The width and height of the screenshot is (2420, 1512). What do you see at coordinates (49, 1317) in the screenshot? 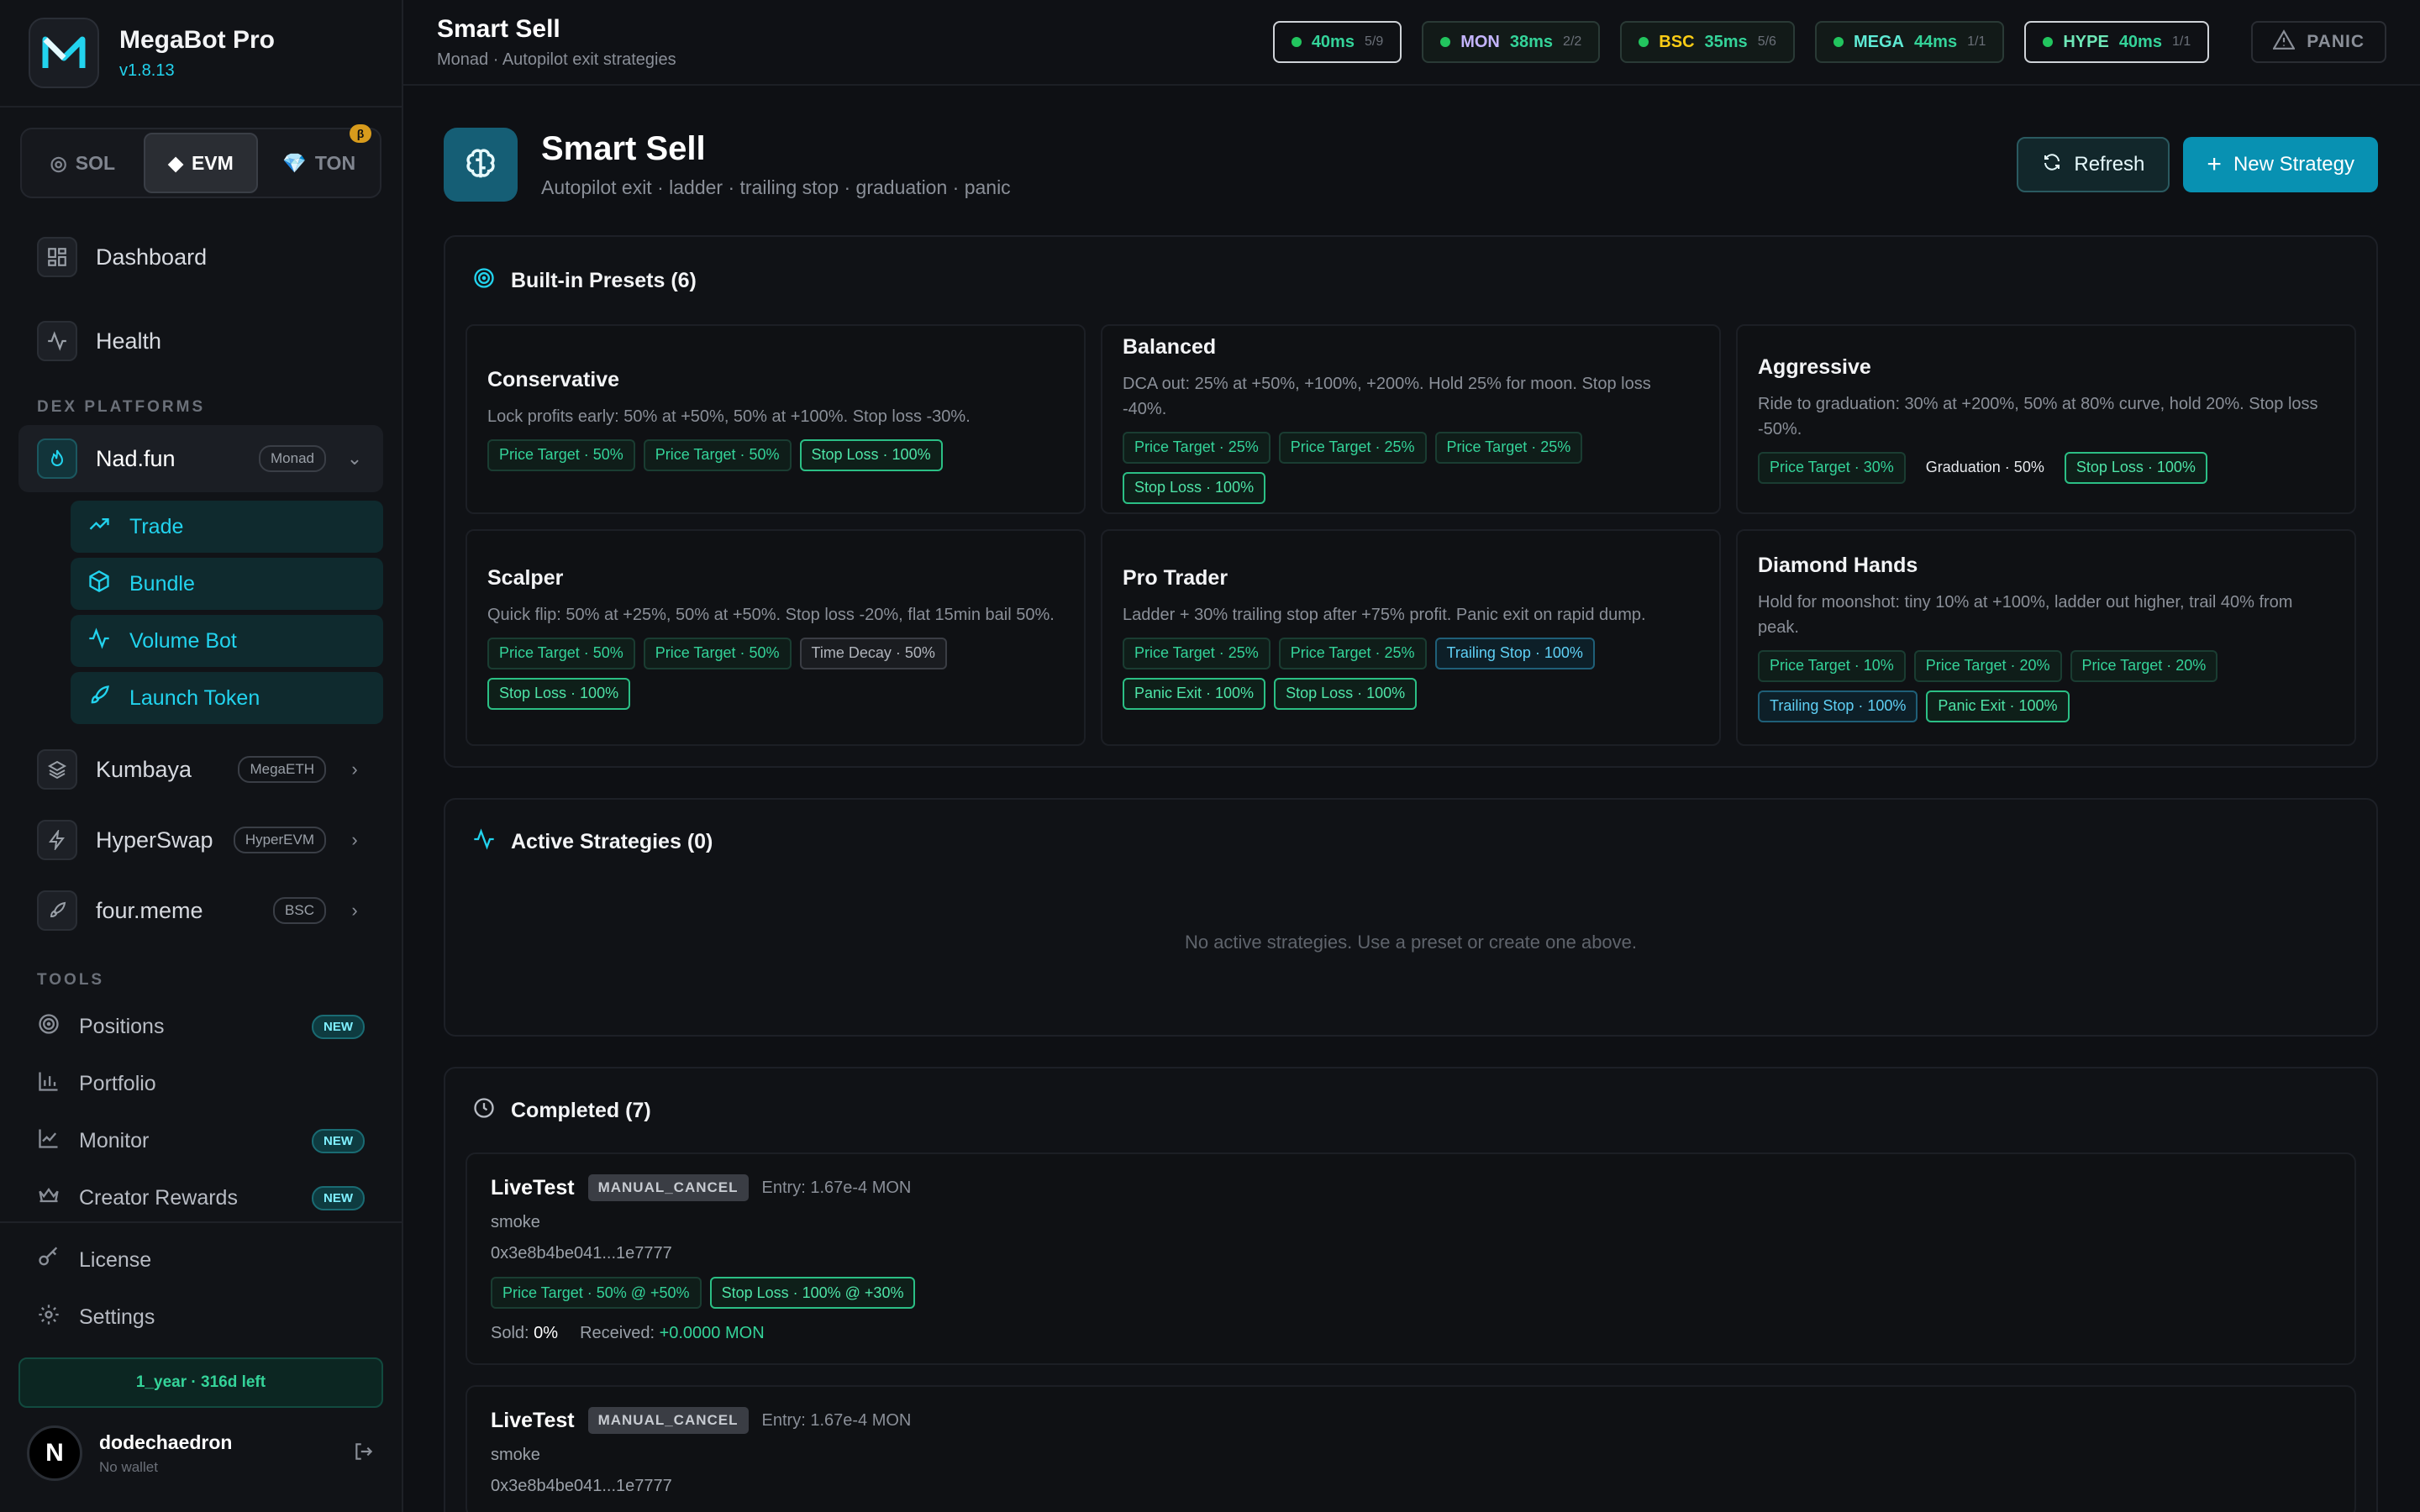
I see `gear-icon` at bounding box center [49, 1317].